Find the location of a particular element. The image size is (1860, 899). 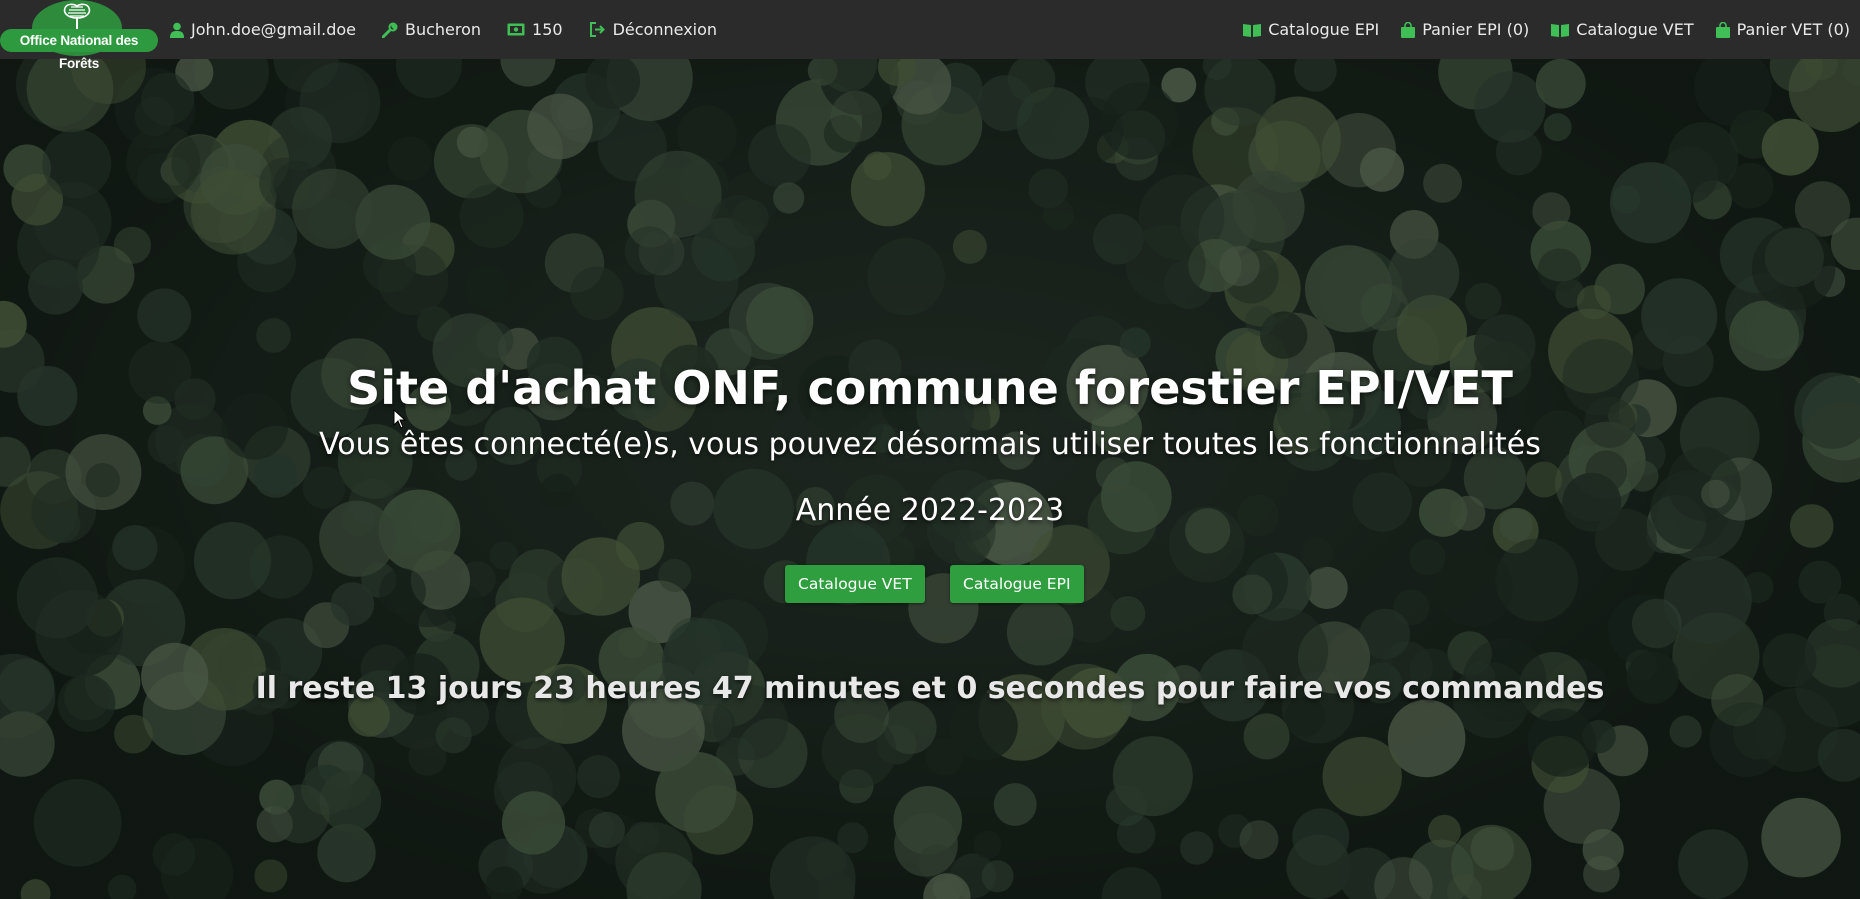

nav-credit-label: 150 is located at coordinates (547, 29).